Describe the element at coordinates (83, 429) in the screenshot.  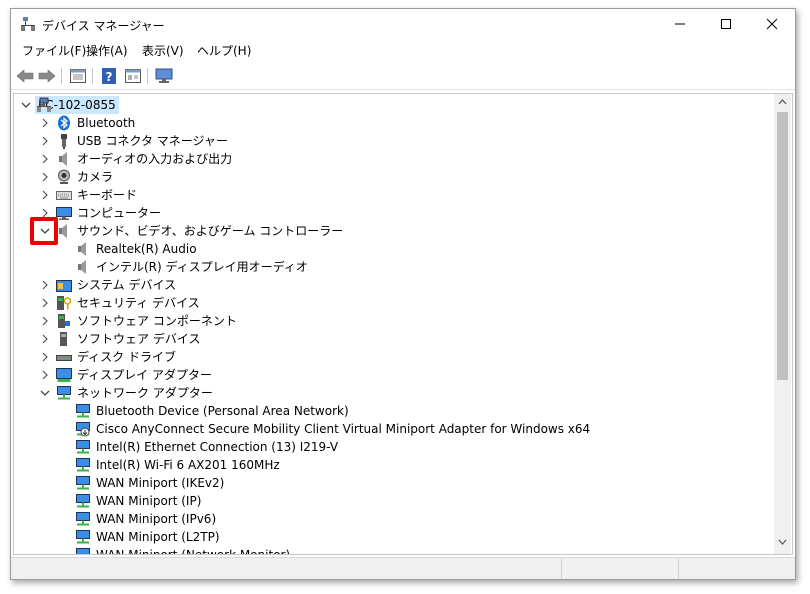
I see `network-adapter-warning-icon` at that location.